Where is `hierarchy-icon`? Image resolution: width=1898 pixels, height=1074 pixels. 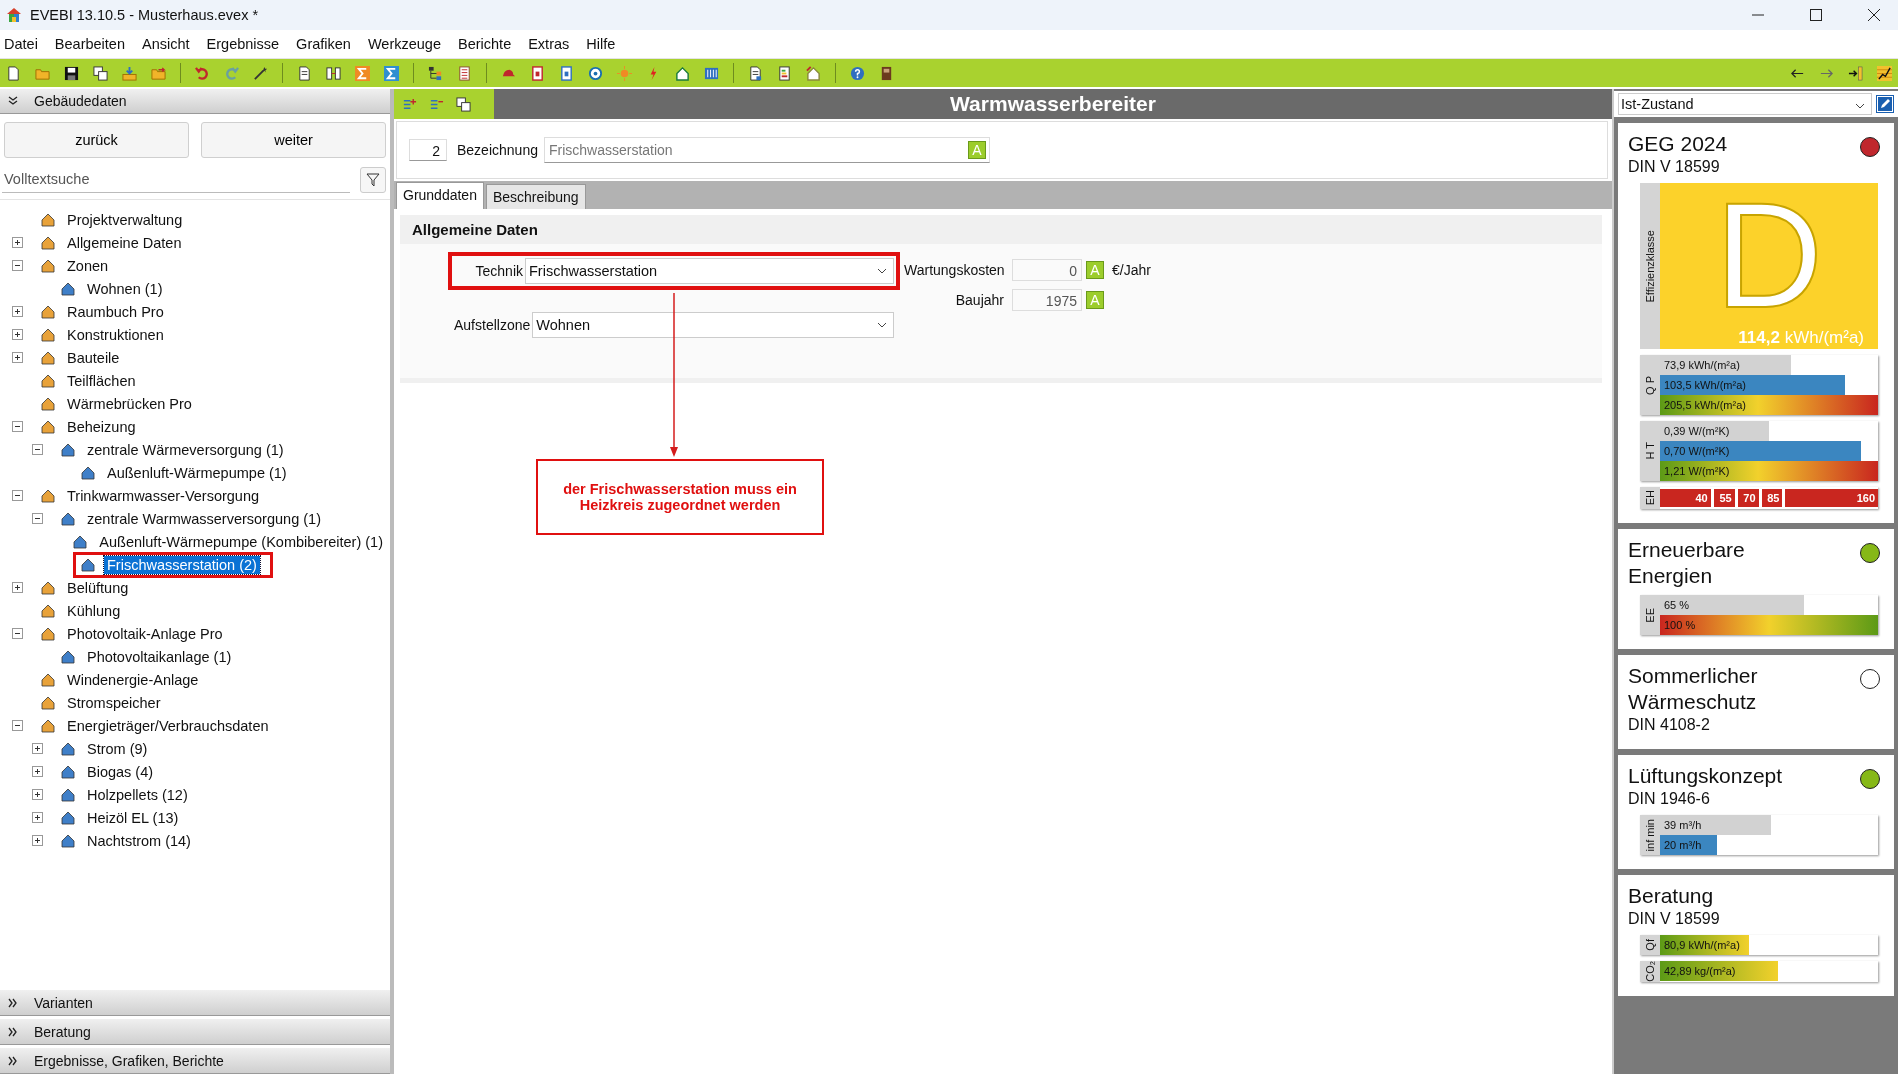
hierarchy-icon is located at coordinates (435, 73).